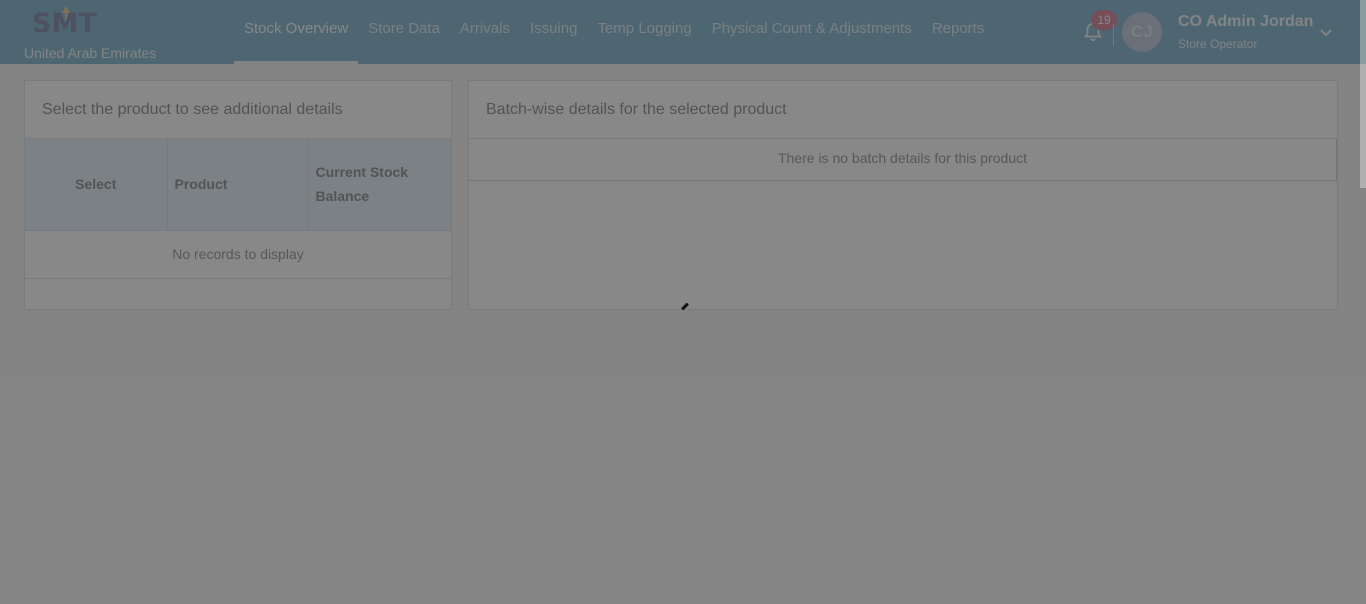  I want to click on nav-temp-logging: Temp Logging, so click(644, 32).